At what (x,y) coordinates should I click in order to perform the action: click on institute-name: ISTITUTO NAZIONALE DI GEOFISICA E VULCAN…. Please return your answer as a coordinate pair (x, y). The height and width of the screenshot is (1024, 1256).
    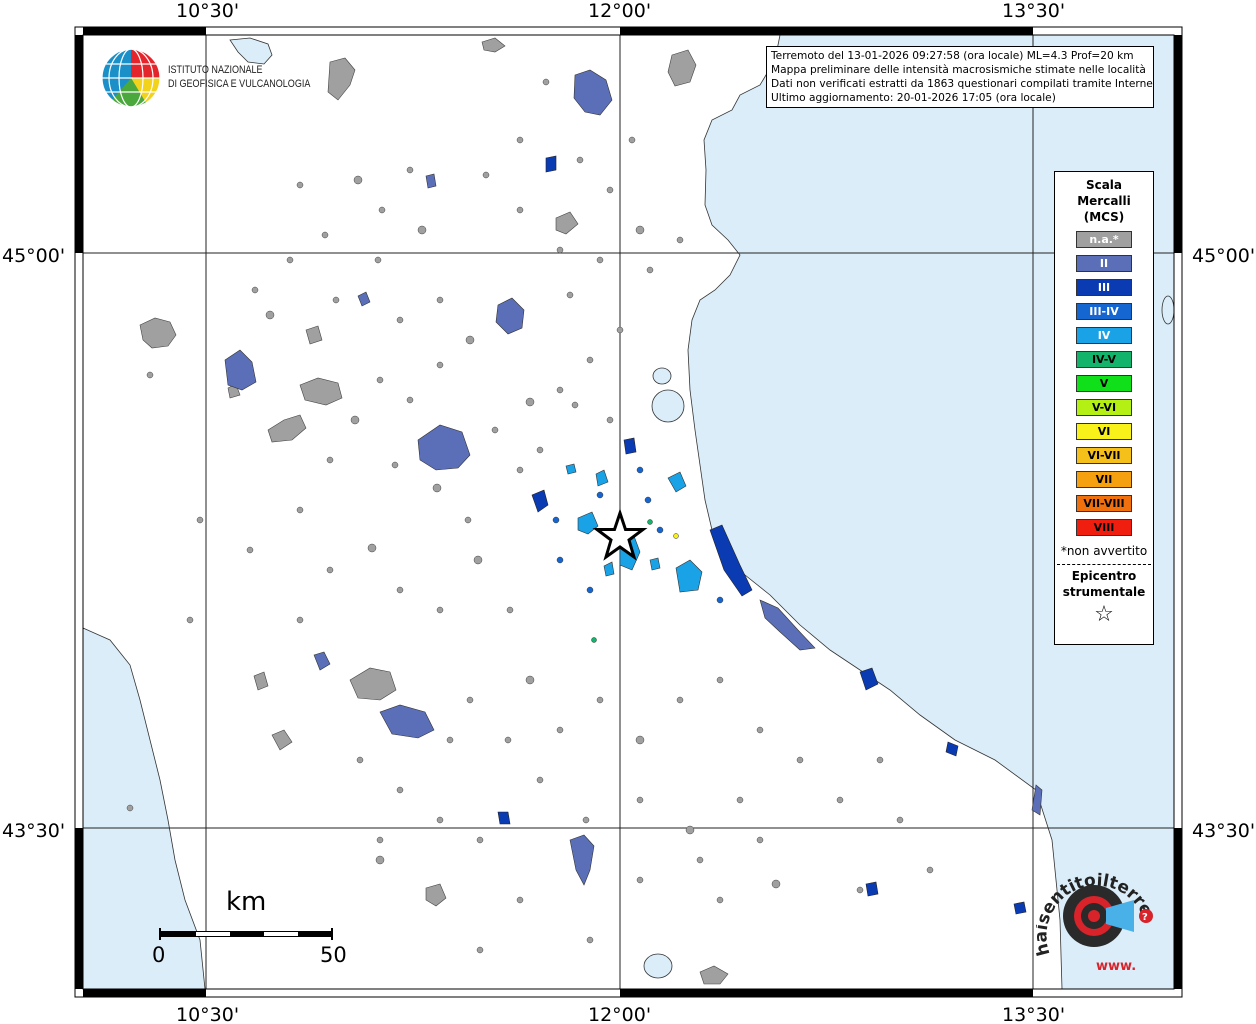
    Looking at the image, I should click on (239, 77).